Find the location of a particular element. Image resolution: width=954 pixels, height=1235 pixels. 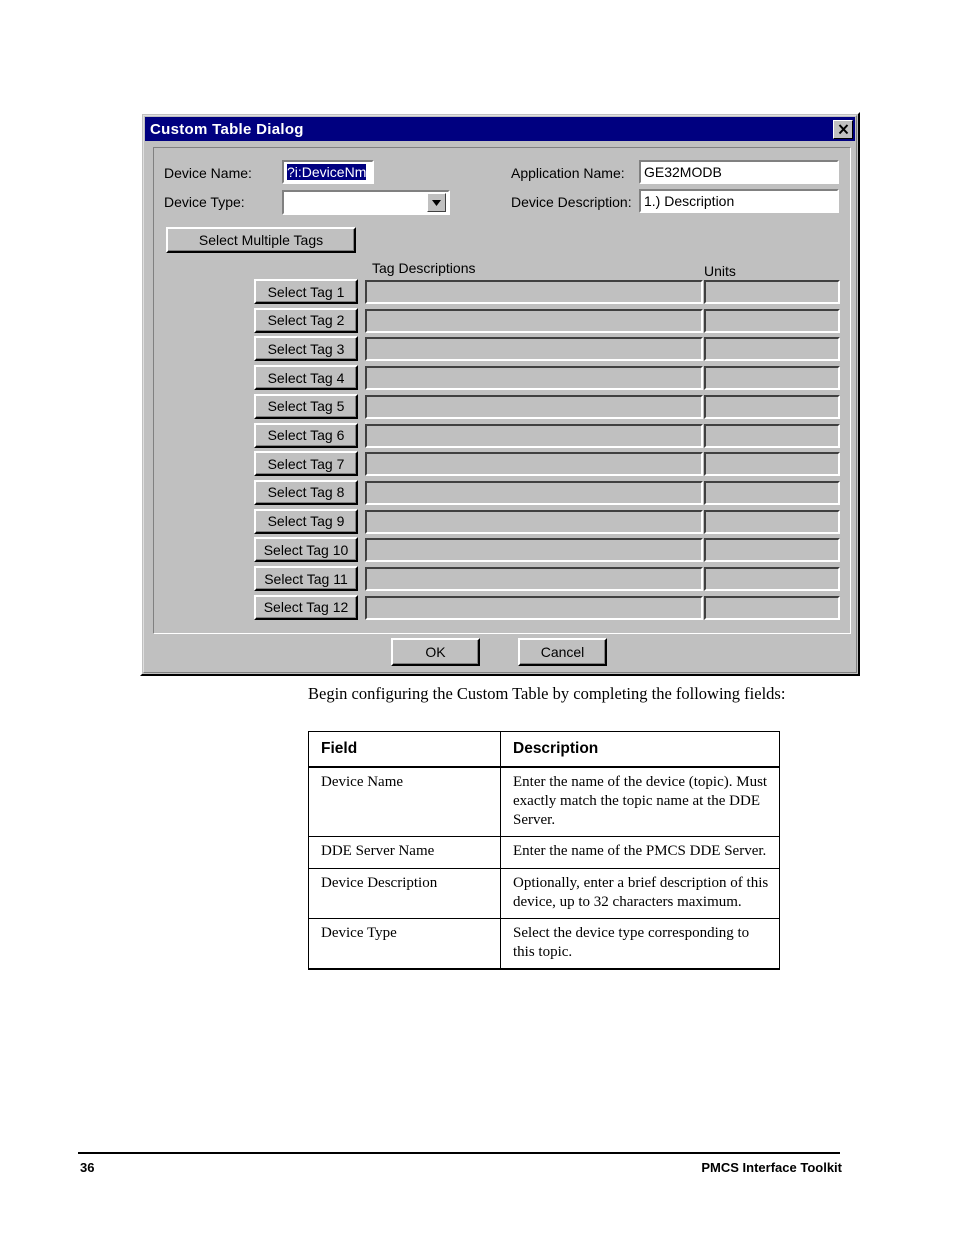

select-tag-2-button: Select Tag 2 is located at coordinates (306, 320).